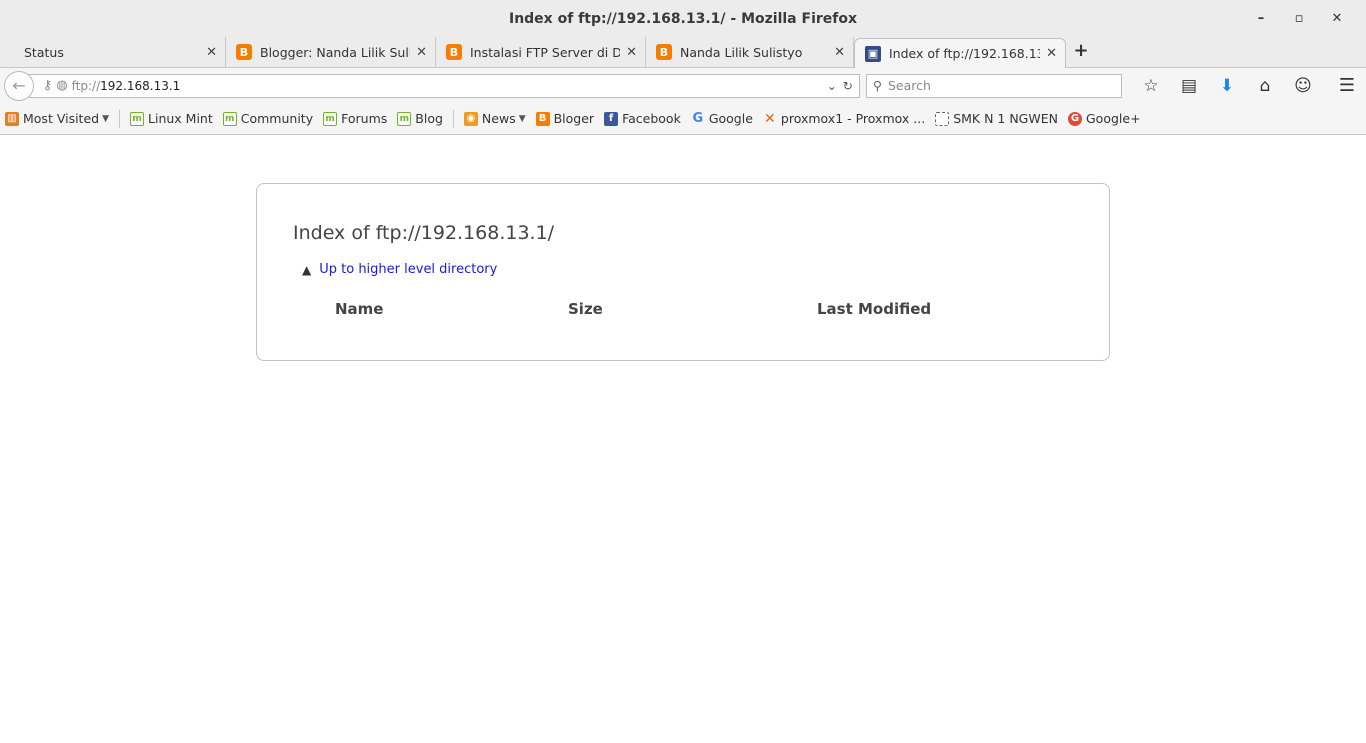 This screenshot has height=743, width=1366. What do you see at coordinates (698, 118) in the screenshot?
I see `google-icon: G` at bounding box center [698, 118].